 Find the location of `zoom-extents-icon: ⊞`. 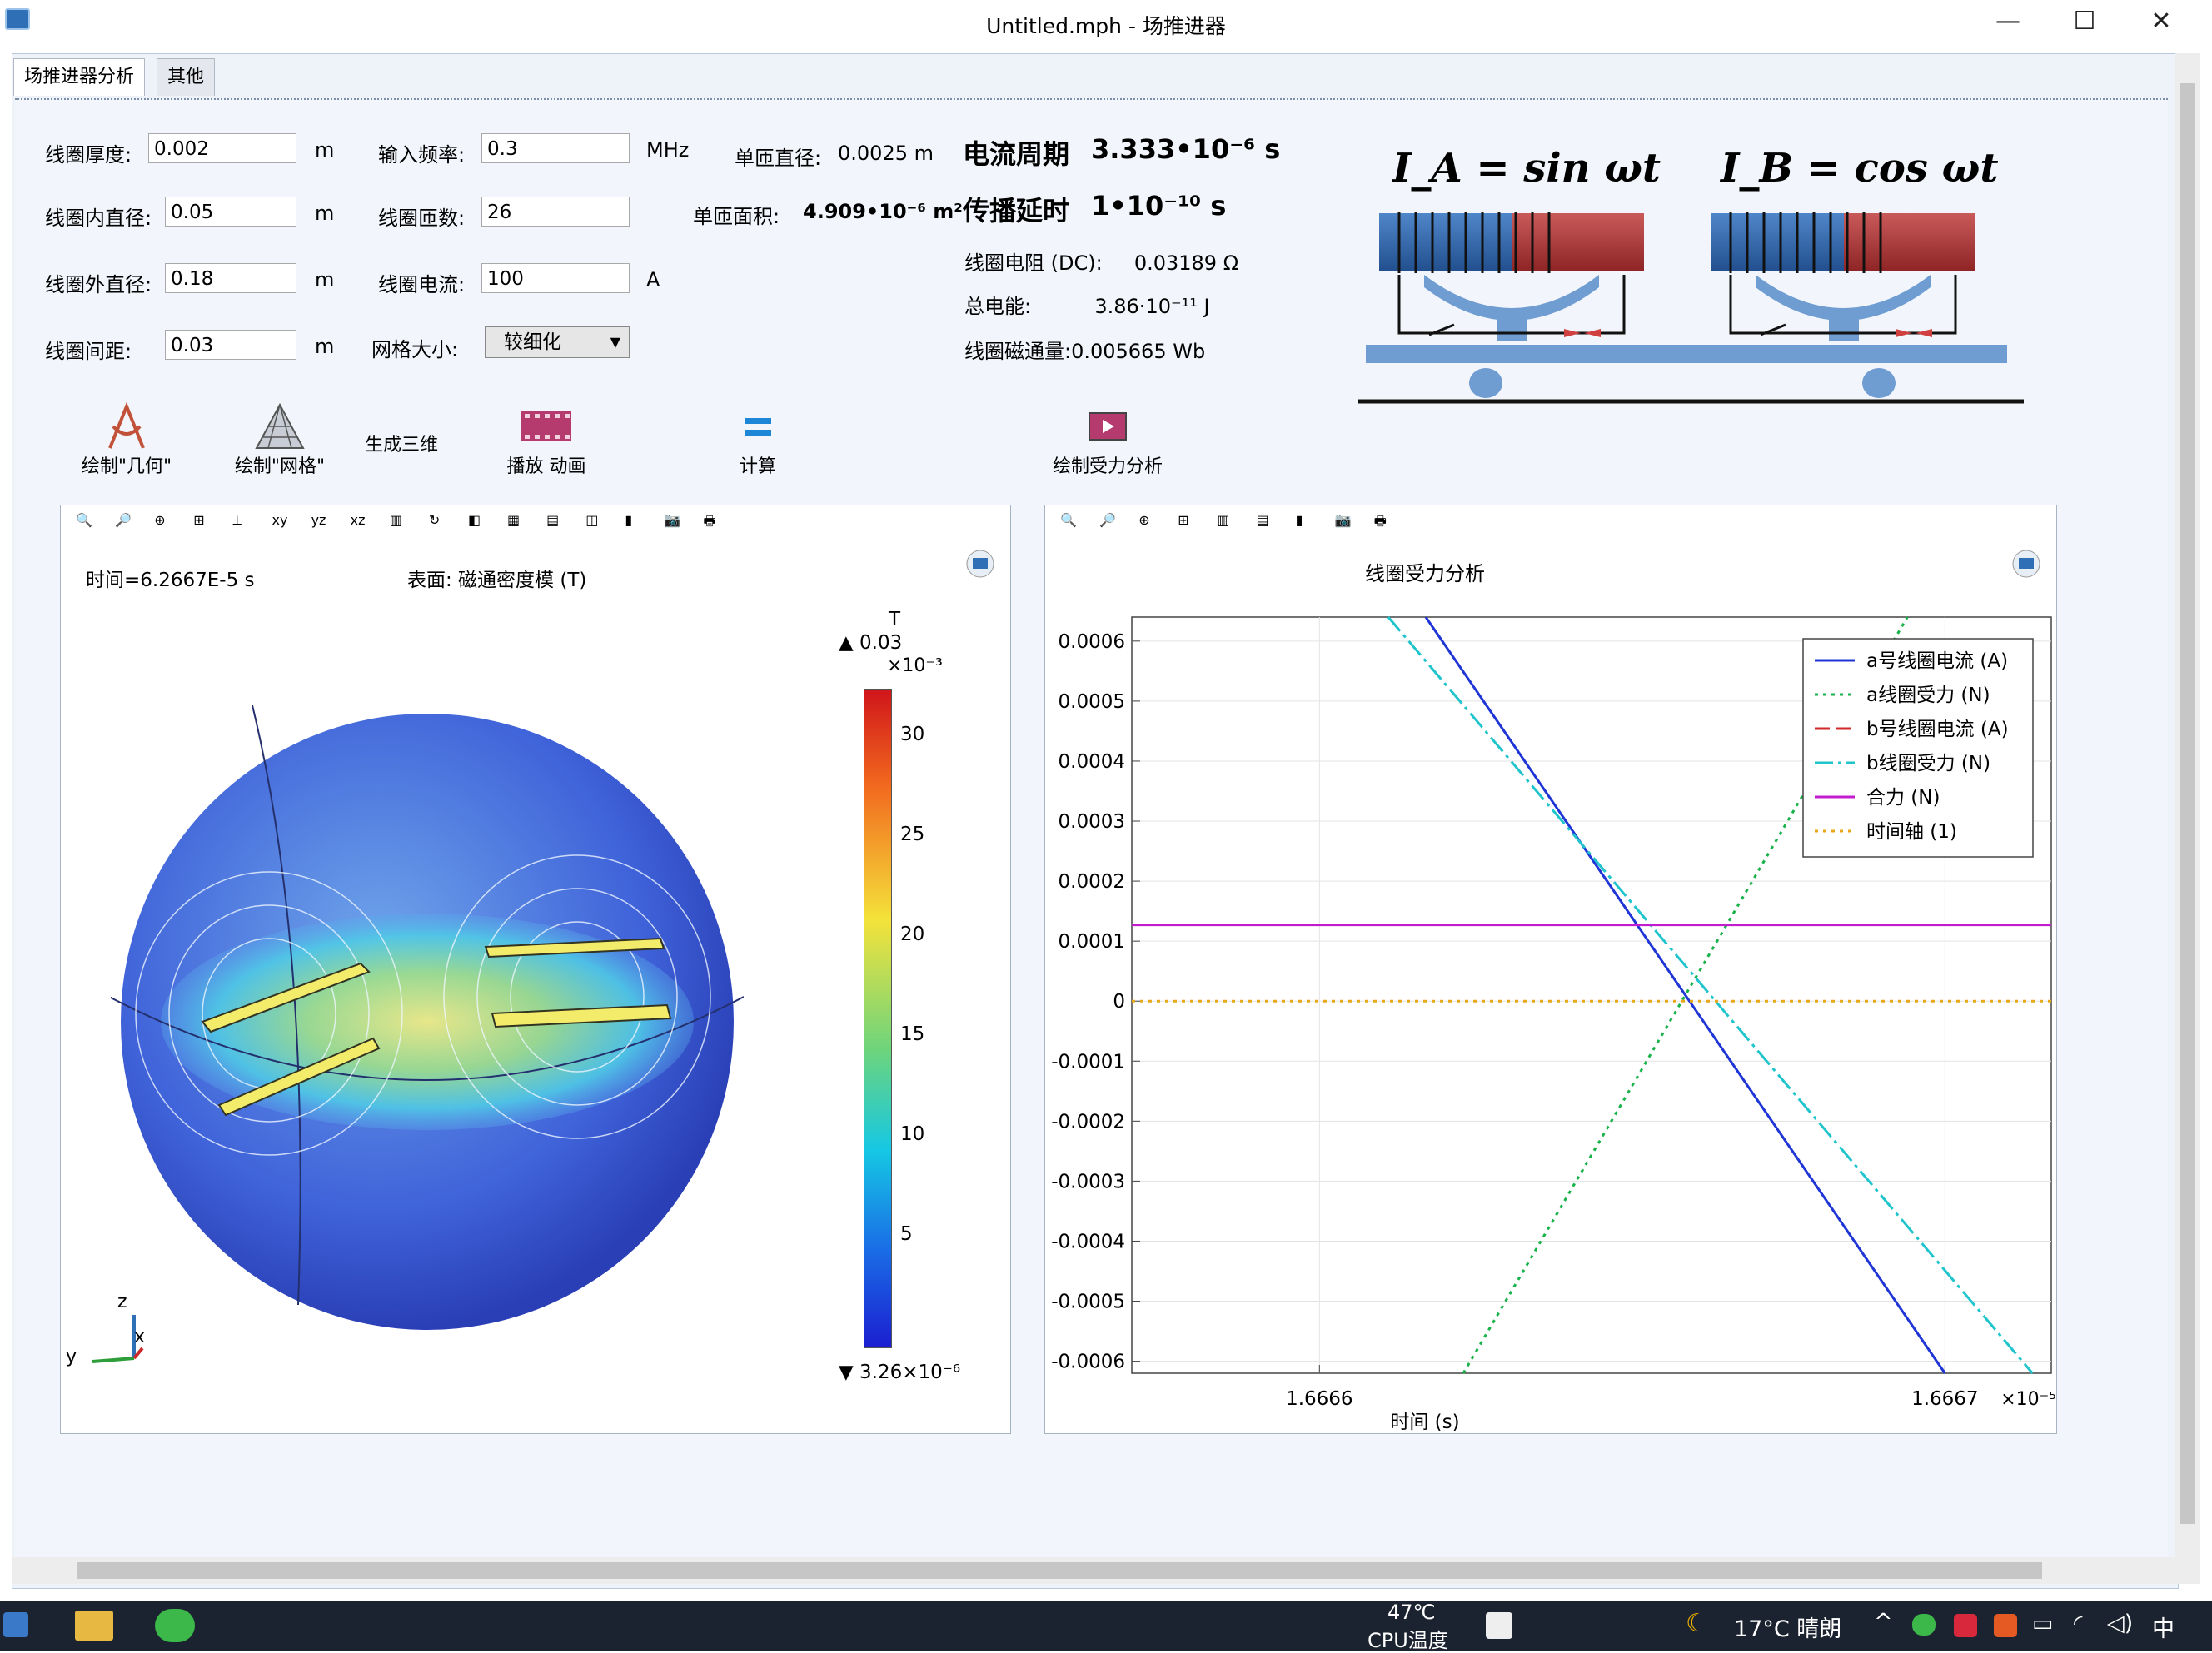

zoom-extents-icon: ⊞ is located at coordinates (204, 523).